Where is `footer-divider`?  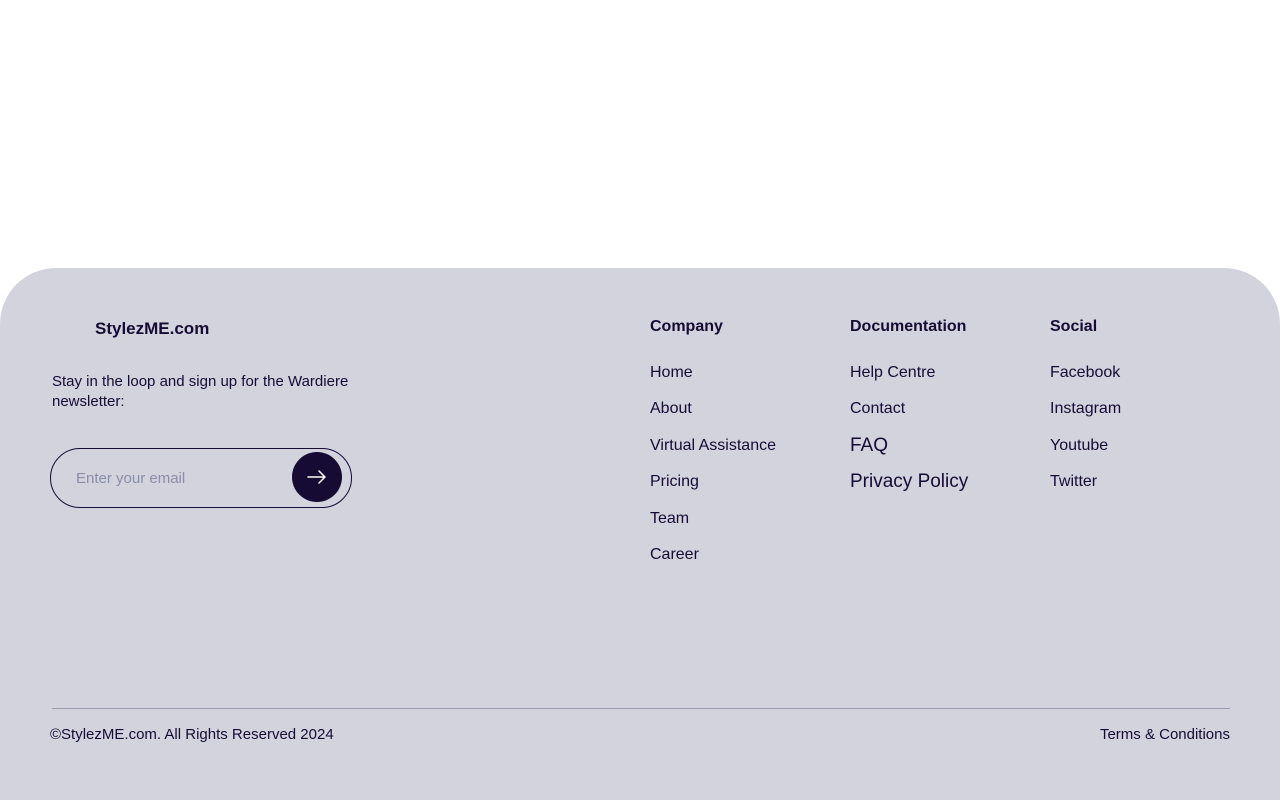 footer-divider is located at coordinates (641, 708).